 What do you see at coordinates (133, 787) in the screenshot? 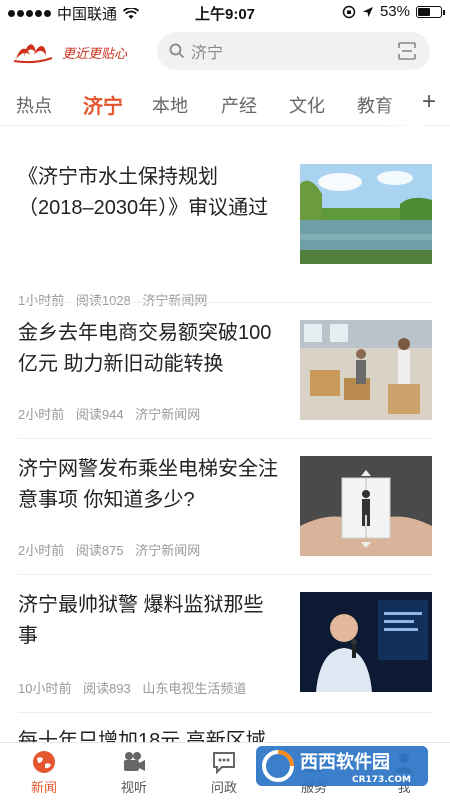
I see `nav-media-label: 视听` at bounding box center [133, 787].